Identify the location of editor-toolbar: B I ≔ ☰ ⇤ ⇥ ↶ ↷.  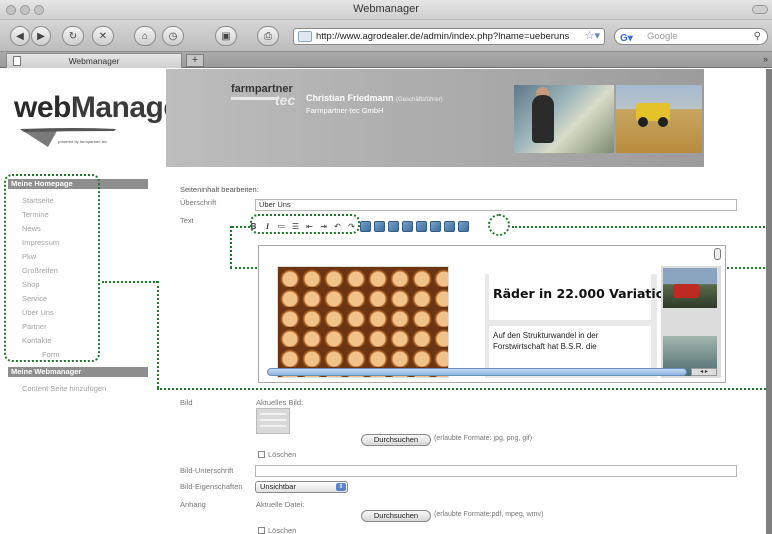
(358, 226).